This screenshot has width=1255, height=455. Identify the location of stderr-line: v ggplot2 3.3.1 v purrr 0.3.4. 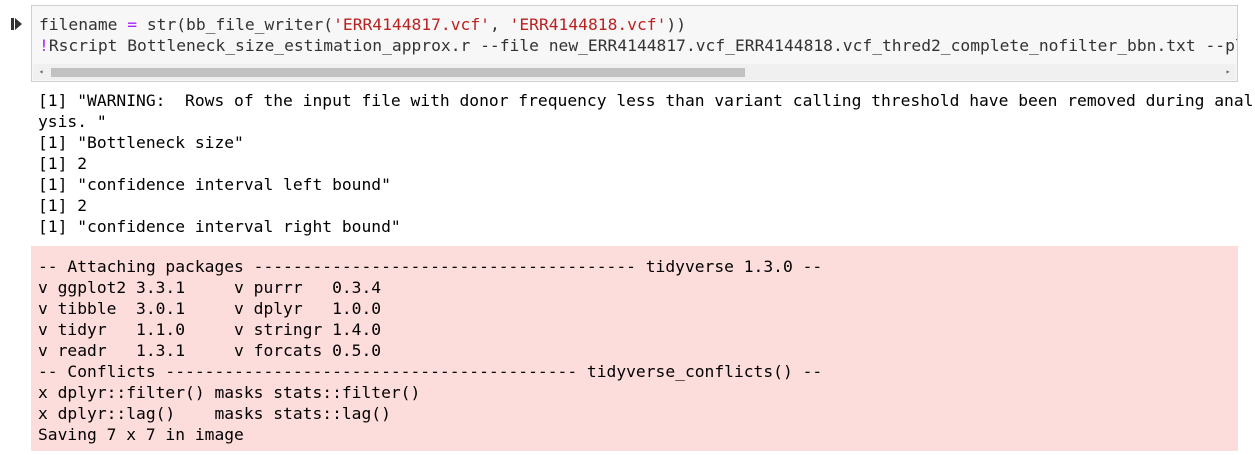
(210, 287).